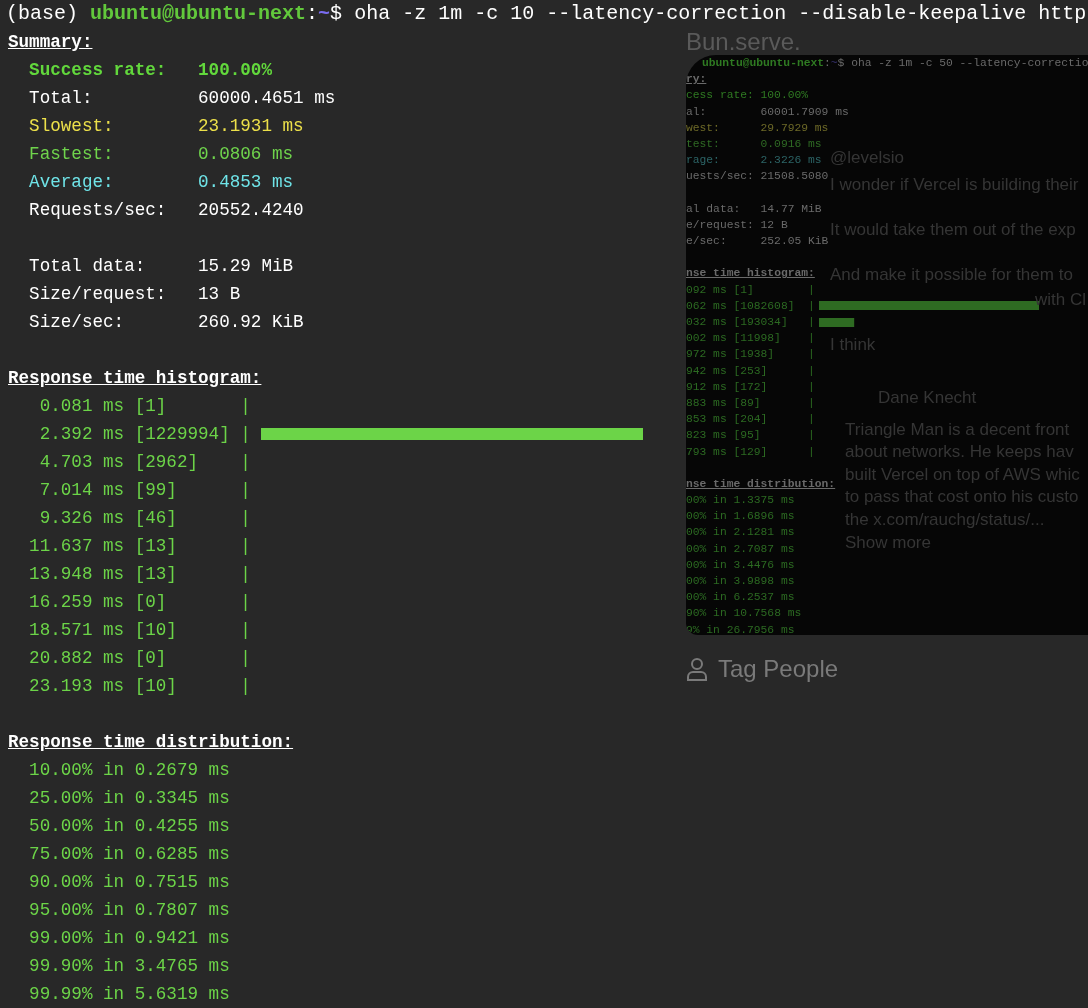 This screenshot has height=1008, width=1088. What do you see at coordinates (794, 177) in the screenshot?
I see `metric-value: 21508.5080` at bounding box center [794, 177].